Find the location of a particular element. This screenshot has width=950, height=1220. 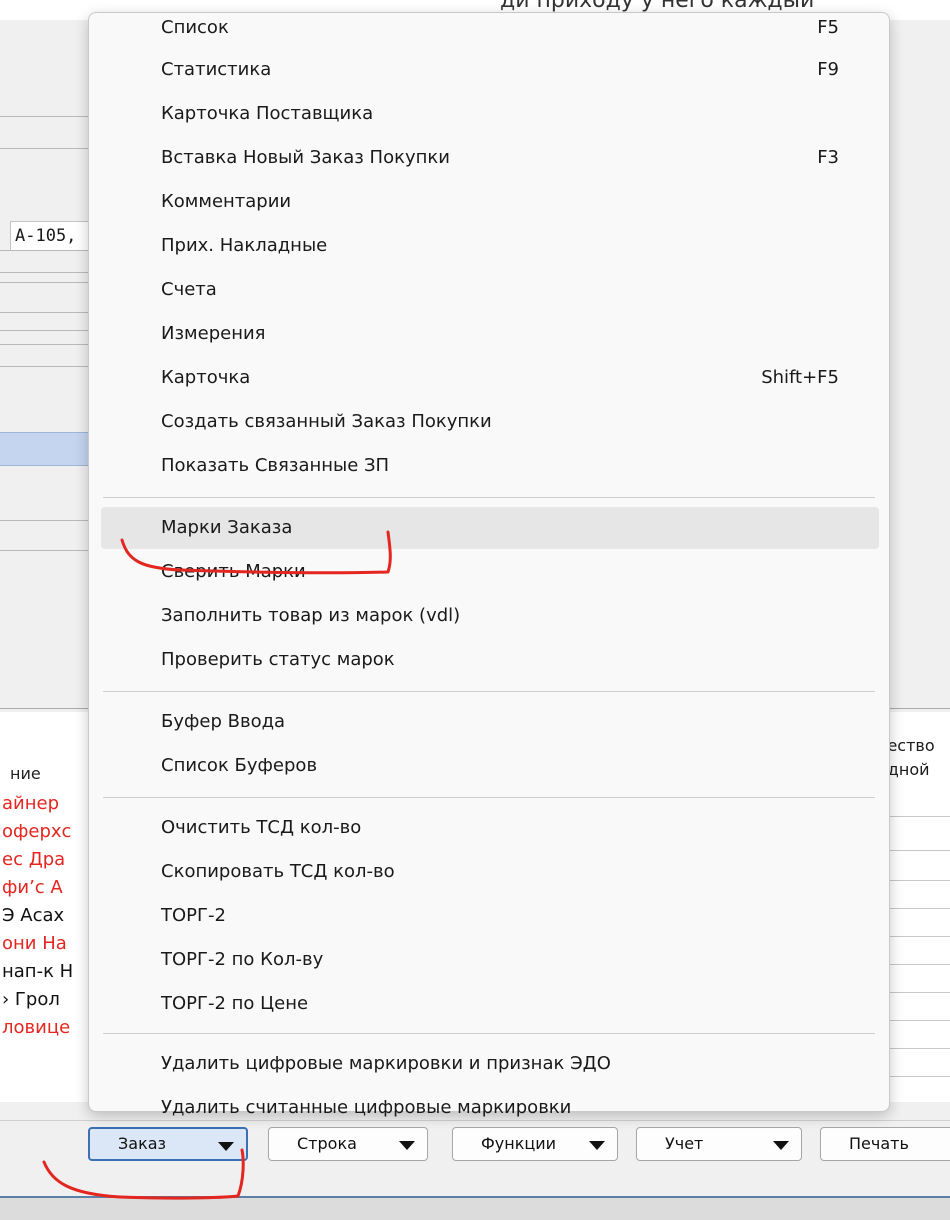

menu-item-label: Измерения is located at coordinates (213, 333).